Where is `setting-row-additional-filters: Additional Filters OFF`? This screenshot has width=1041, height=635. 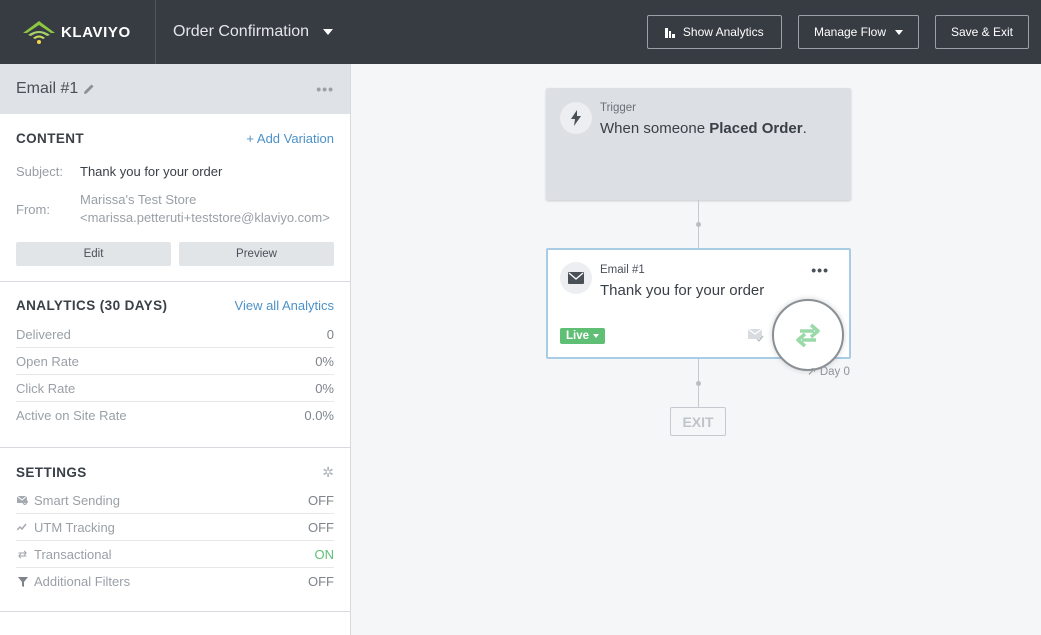
setting-row-additional-filters: Additional Filters OFF is located at coordinates (175, 581).